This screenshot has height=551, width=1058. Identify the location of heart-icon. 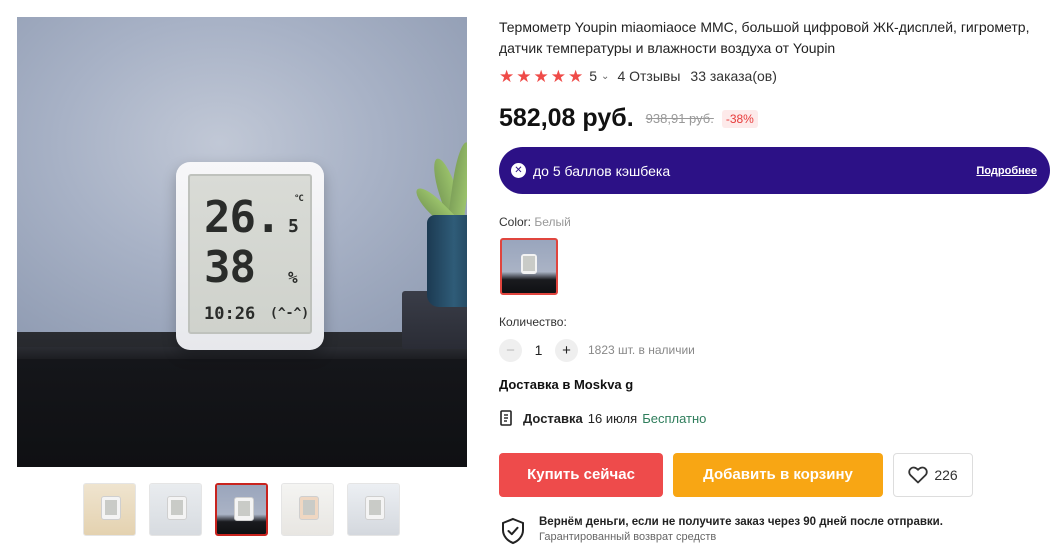
(918, 475).